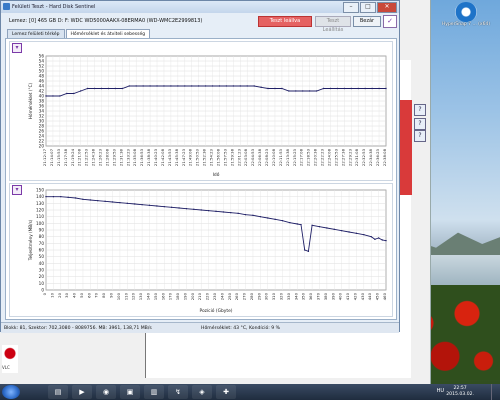 This screenshot has width=500, height=400. I want to click on x-tick-label: 22:10:08, so click(273, 157).